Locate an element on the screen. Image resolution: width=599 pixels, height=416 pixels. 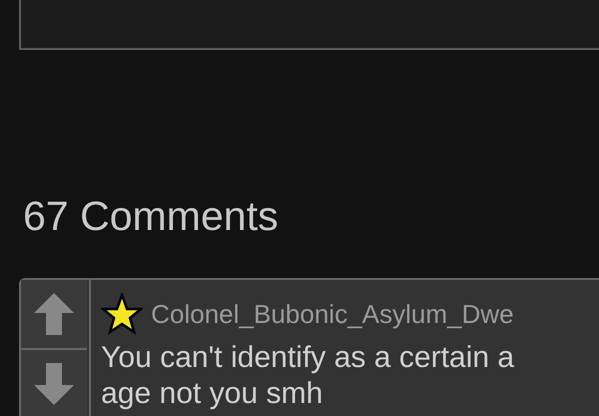
down-arrow-icon is located at coordinates (54, 384).